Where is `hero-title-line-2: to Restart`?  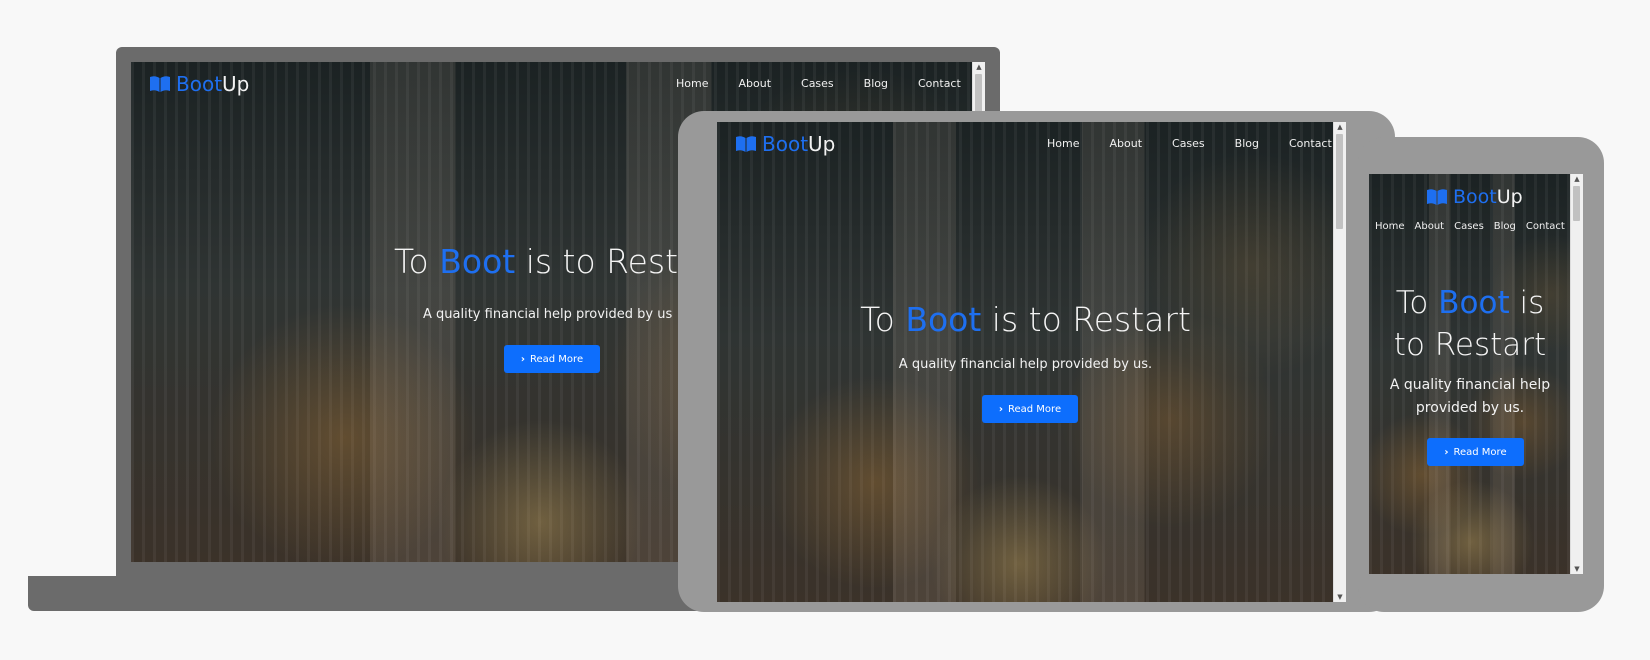
hero-title-line-2: to Restart is located at coordinates (1470, 345).